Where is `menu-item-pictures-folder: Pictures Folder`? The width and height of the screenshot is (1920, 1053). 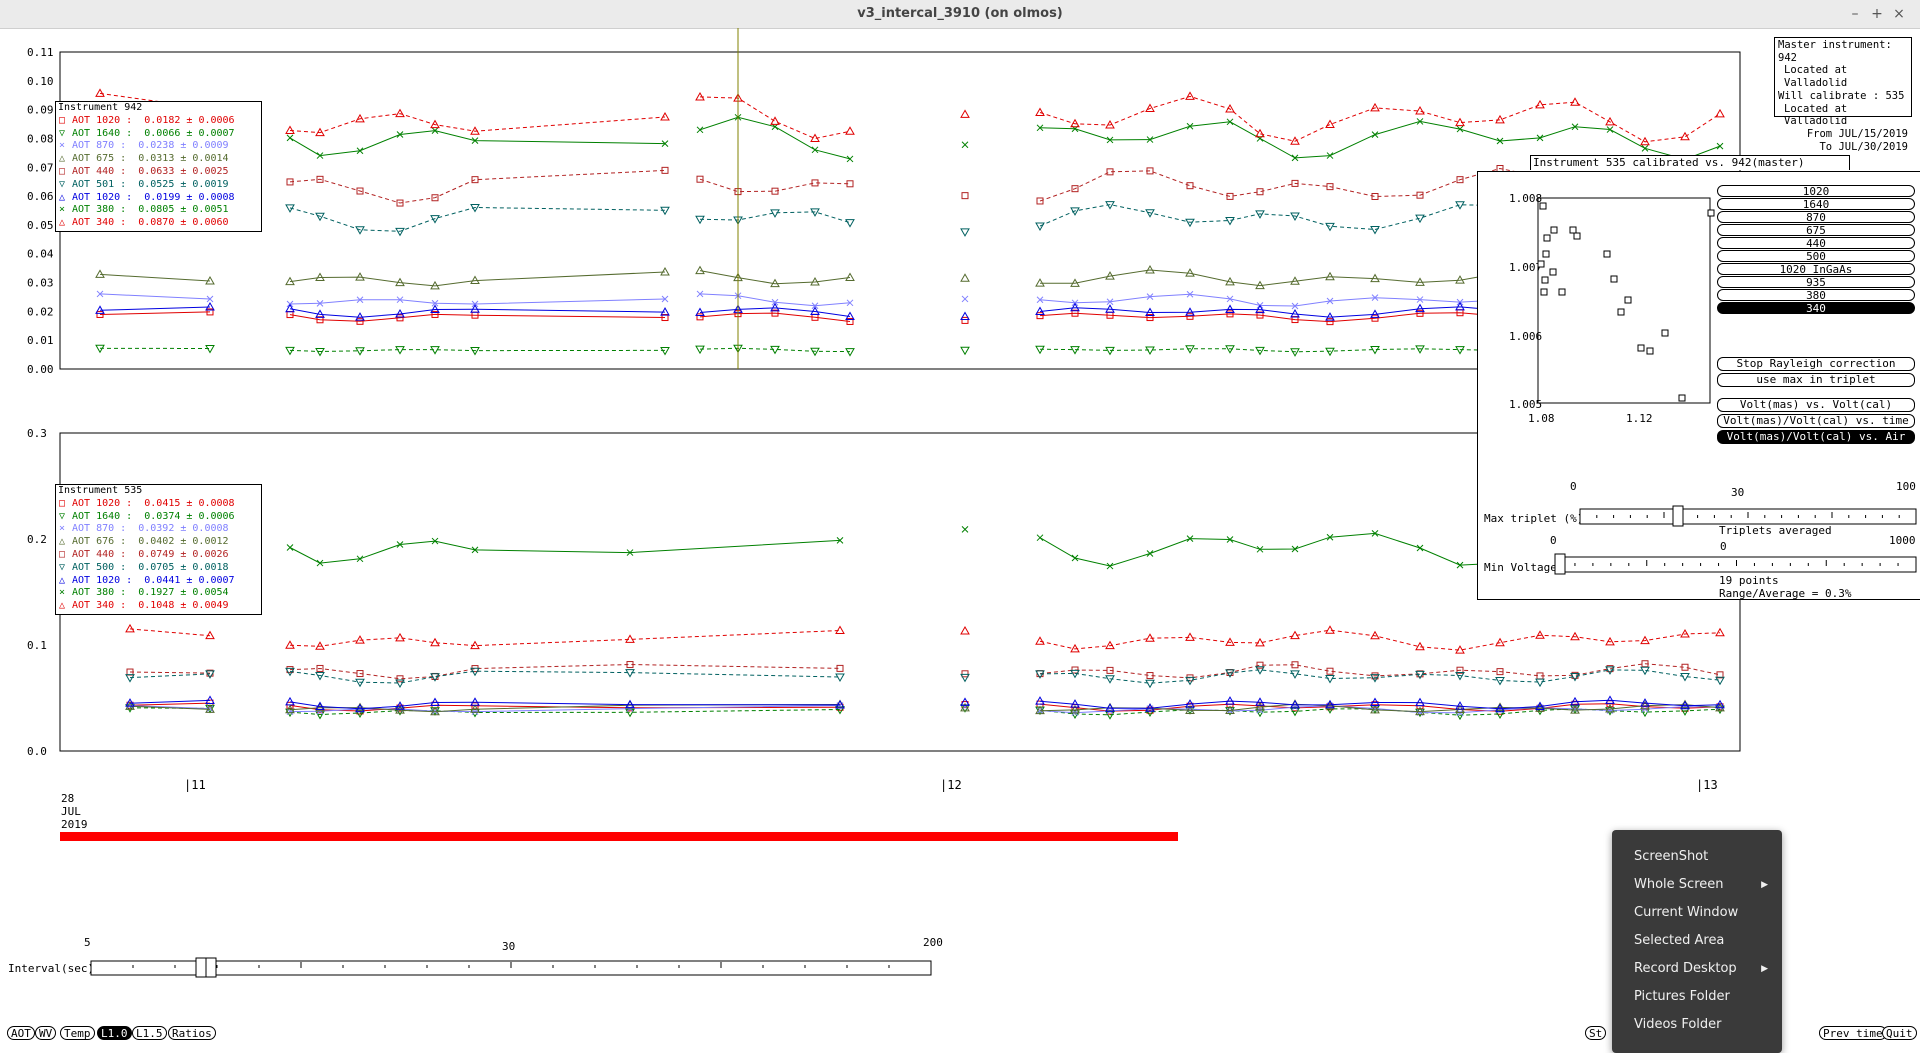 menu-item-pictures-folder: Pictures Folder is located at coordinates (1697, 997).